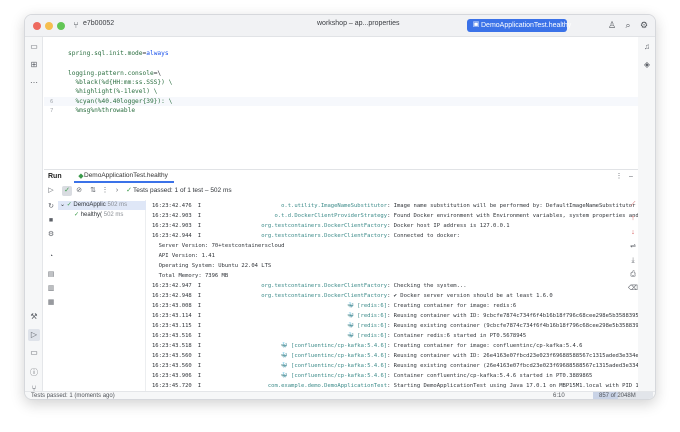 The image size is (680, 432). What do you see at coordinates (612, 25) in the screenshot?
I see `add-user-icon: ♙` at bounding box center [612, 25].